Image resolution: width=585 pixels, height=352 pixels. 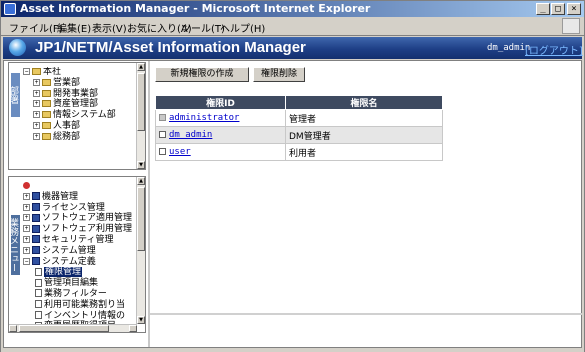 What do you see at coordinates (76, 93) in the screenshot?
I see `tree-item-label: 開発事業部` at bounding box center [76, 93].